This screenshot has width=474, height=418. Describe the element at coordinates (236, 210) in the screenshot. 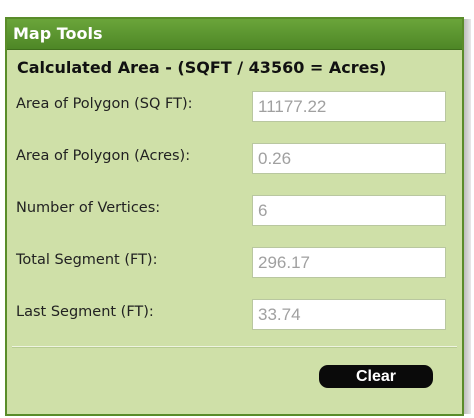

I see `vertices-row: Number of Vertices: 6` at that location.